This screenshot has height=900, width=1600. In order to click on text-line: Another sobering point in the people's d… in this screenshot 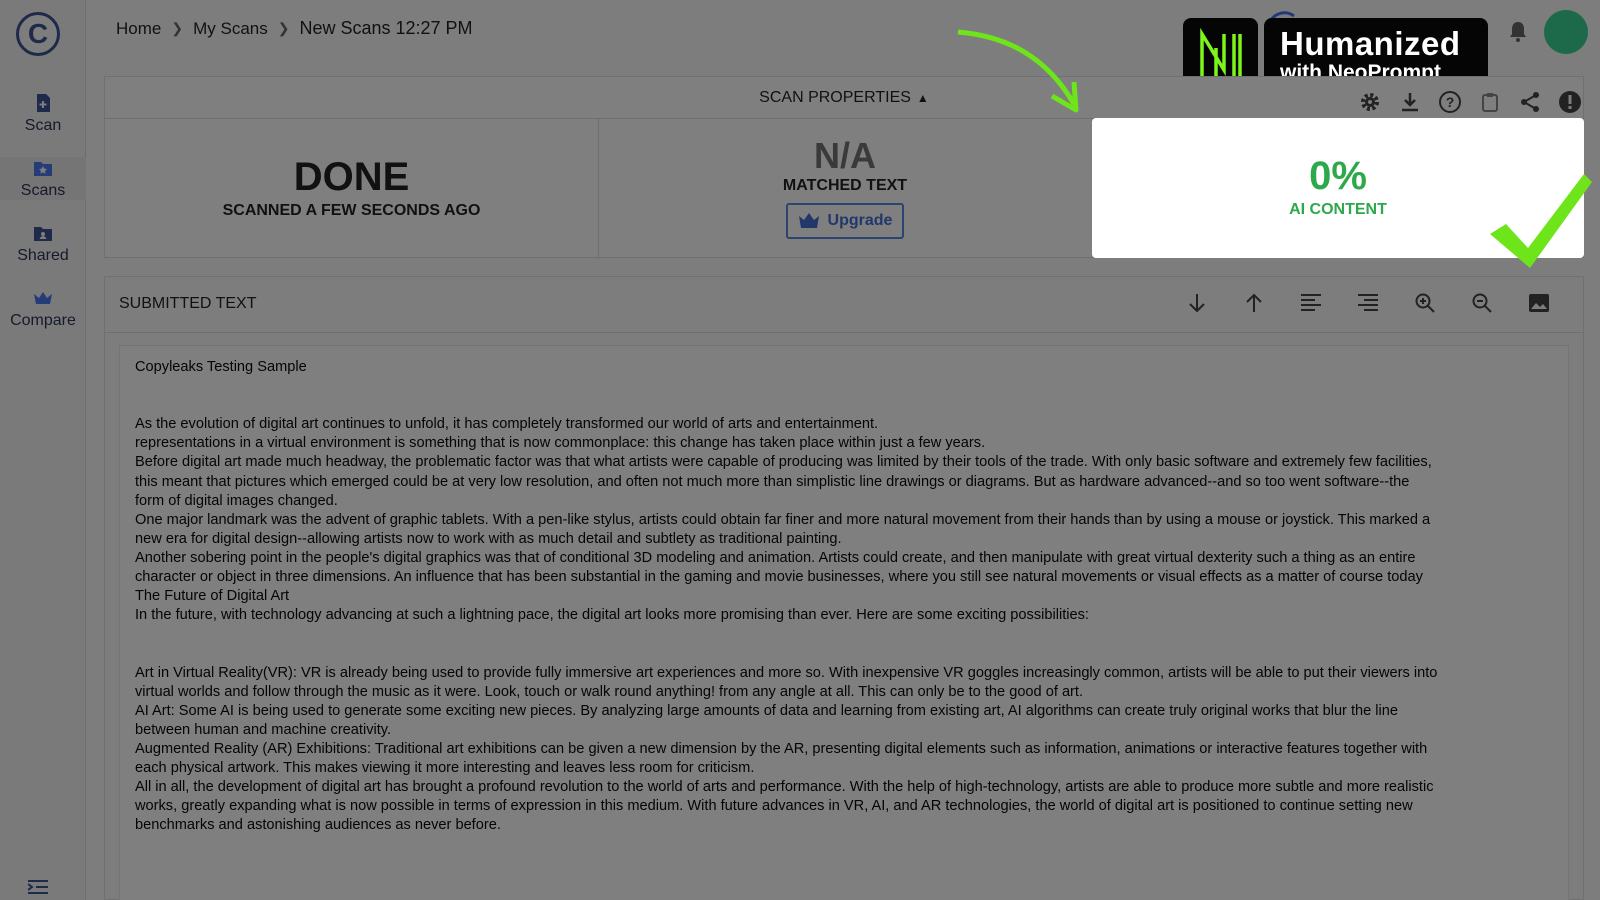, I will do `click(775, 557)`.